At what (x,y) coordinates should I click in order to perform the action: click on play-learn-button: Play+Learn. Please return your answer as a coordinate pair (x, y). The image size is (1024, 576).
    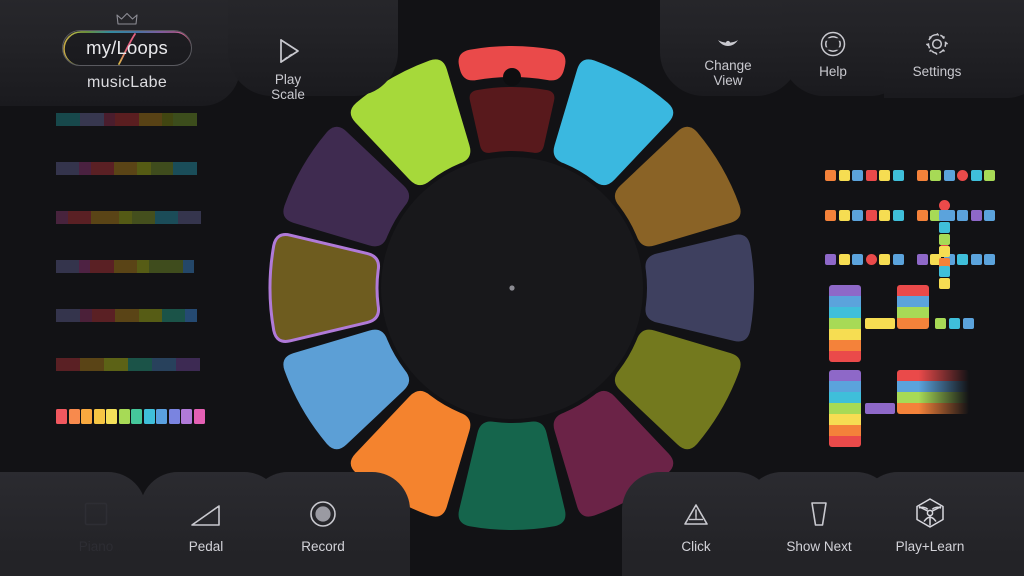
    Looking at the image, I should click on (930, 525).